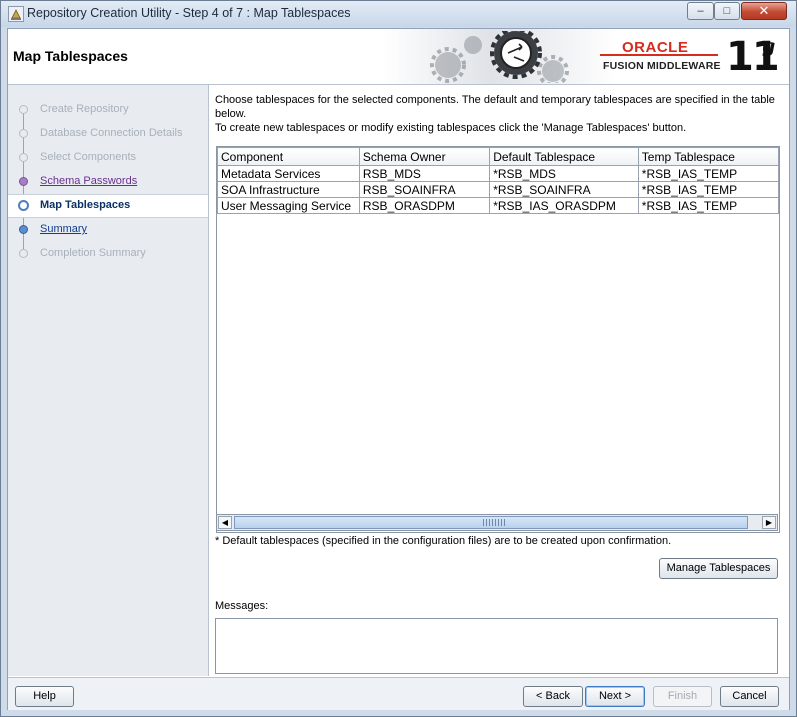 This screenshot has width=797, height=717. What do you see at coordinates (16, 14) in the screenshot?
I see `app-icon` at bounding box center [16, 14].